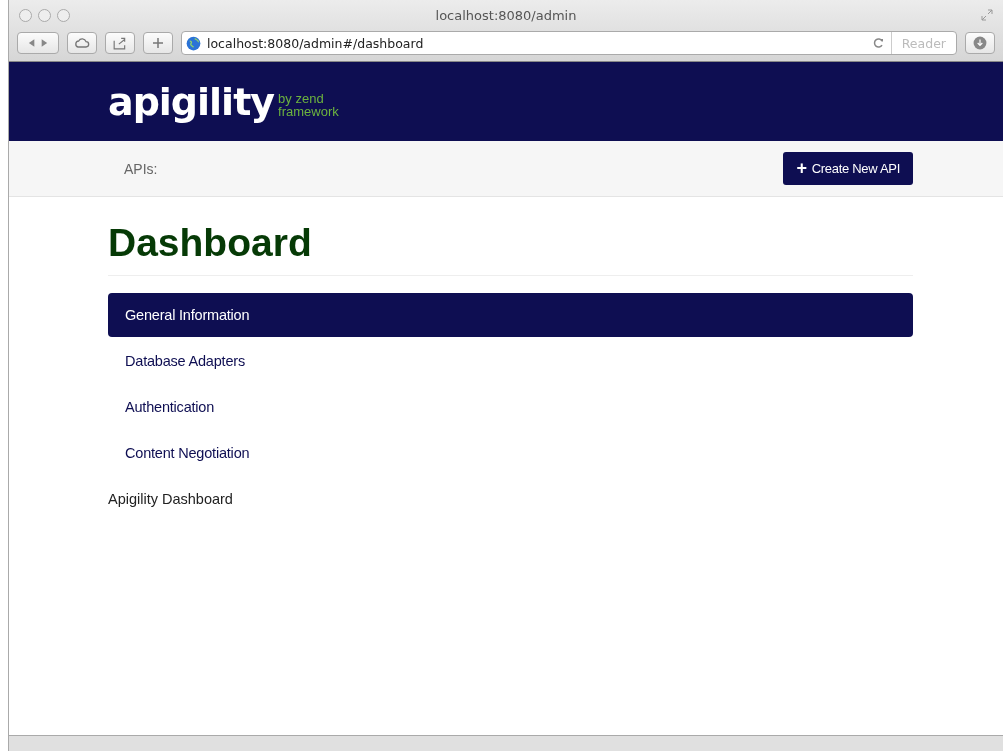 This screenshot has width=1003, height=751. I want to click on nav-item: Database Adapters, so click(510, 361).